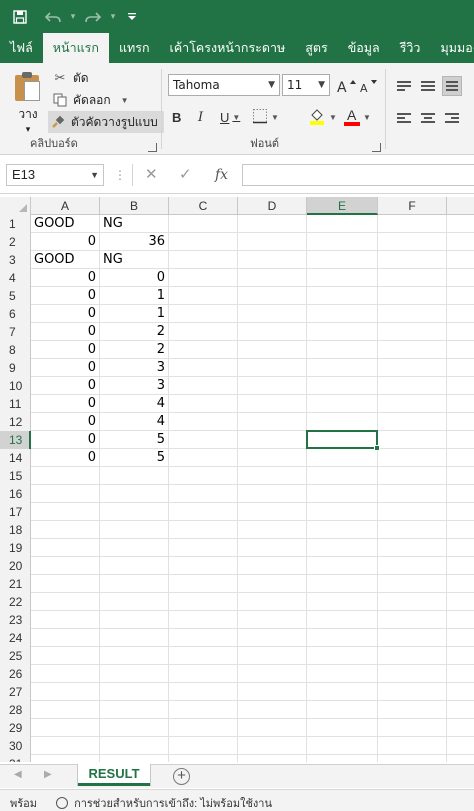 This screenshot has width=474, height=811. Describe the element at coordinates (134, 746) in the screenshot. I see `cell-b30` at that location.